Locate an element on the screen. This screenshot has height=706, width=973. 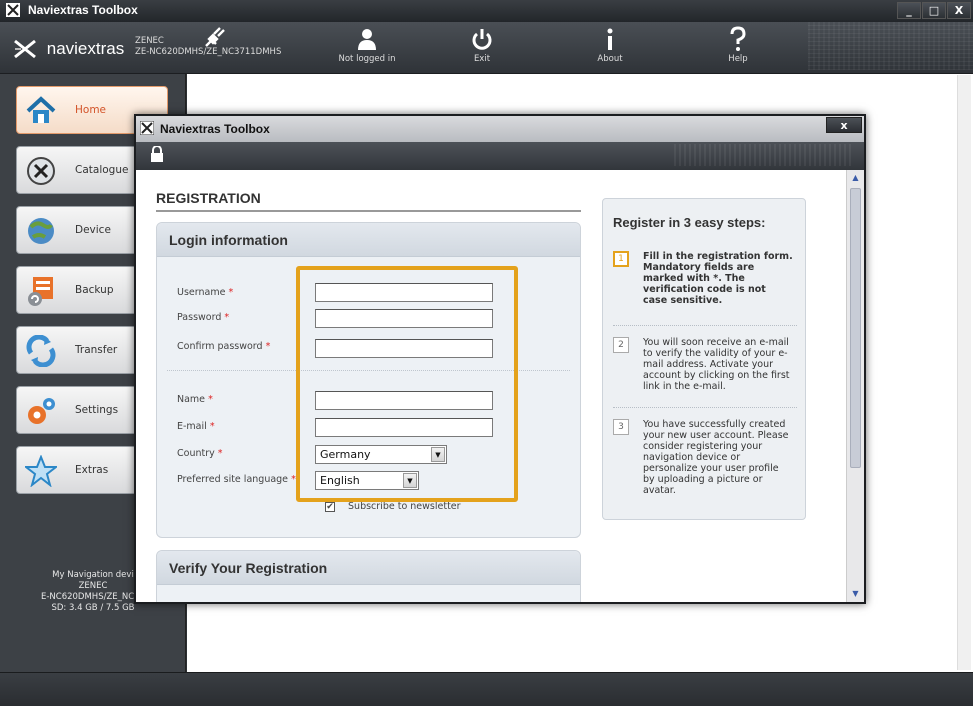
login-status-label: Not logged in is located at coordinates (367, 59).